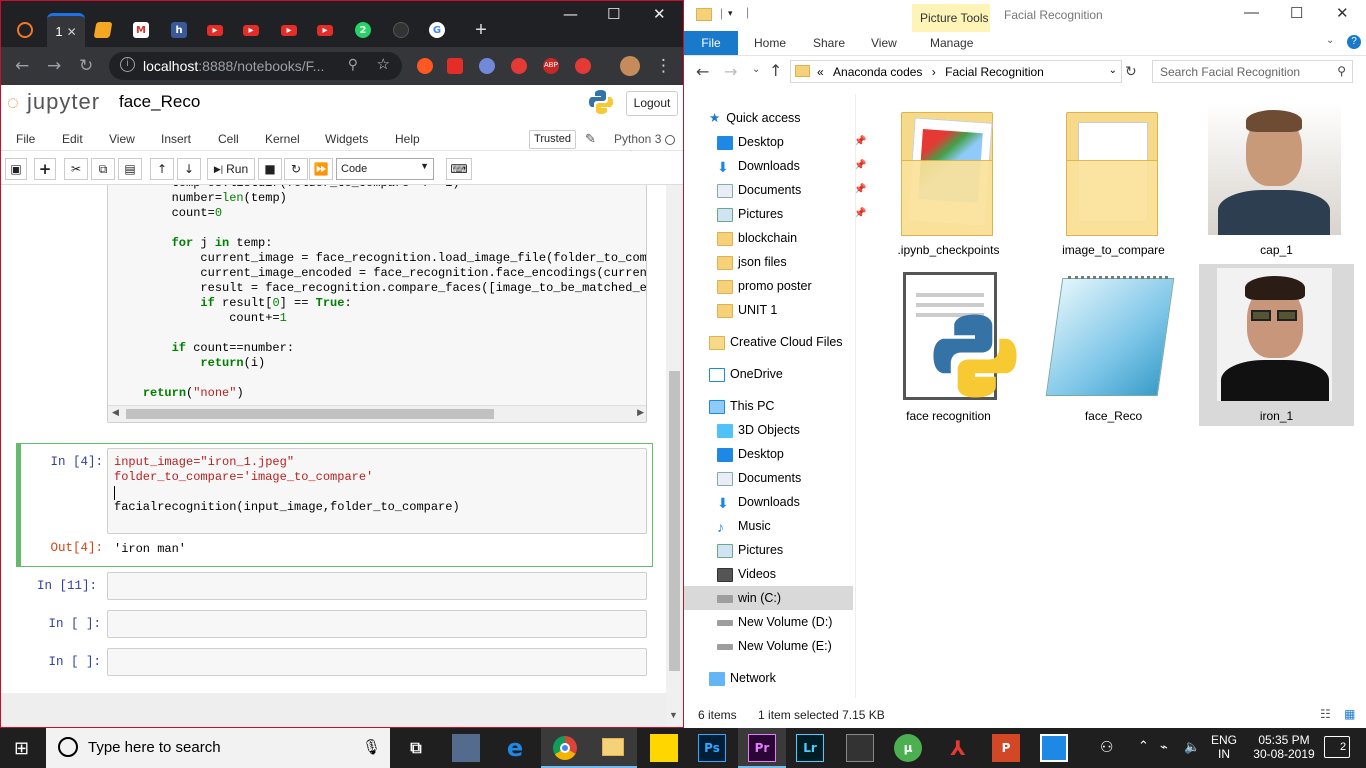 This screenshot has height=768, width=1366. What do you see at coordinates (425, 66) in the screenshot?
I see `extension-fire-icon` at bounding box center [425, 66].